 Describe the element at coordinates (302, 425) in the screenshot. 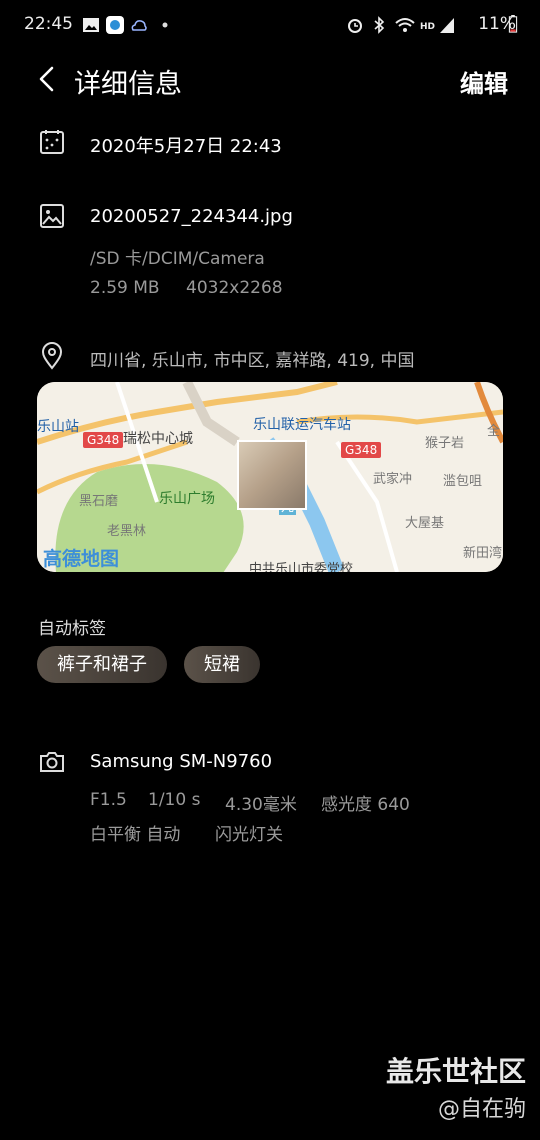

I see `map-label-bus-station: 乐山联运汽车站` at that location.